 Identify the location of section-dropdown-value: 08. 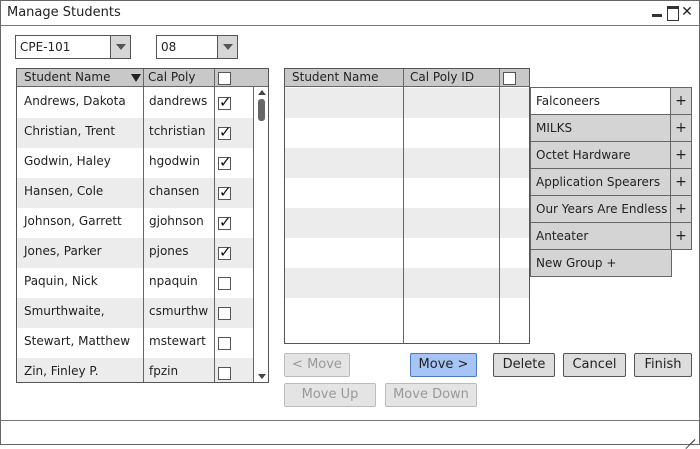
(169, 47).